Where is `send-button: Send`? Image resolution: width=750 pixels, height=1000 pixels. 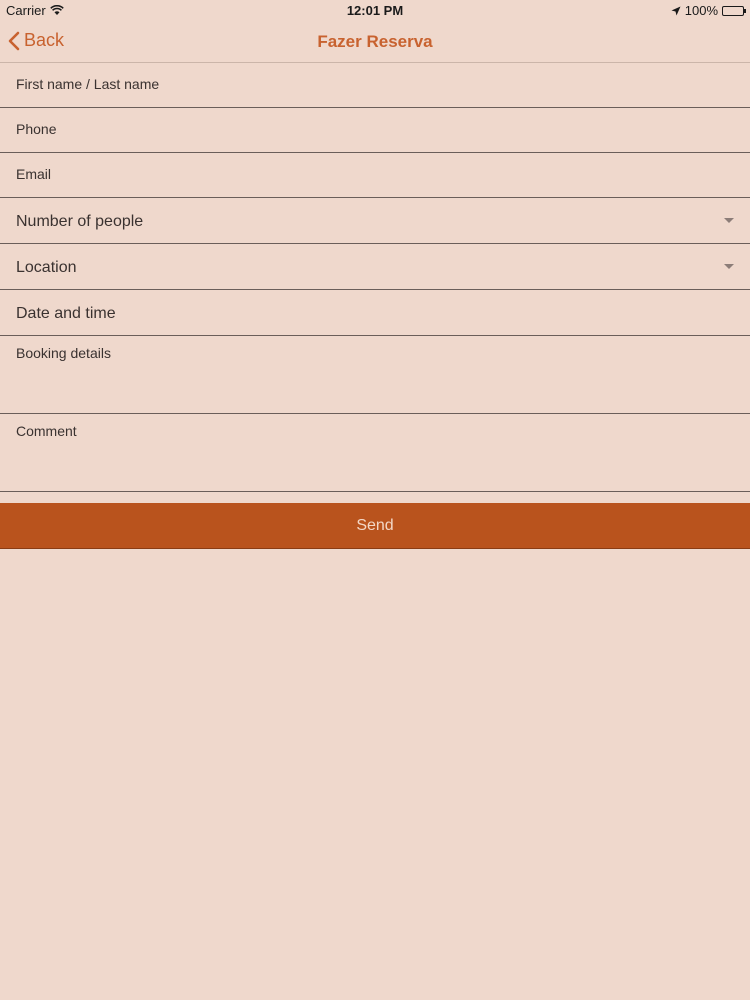
send-button: Send is located at coordinates (375, 525).